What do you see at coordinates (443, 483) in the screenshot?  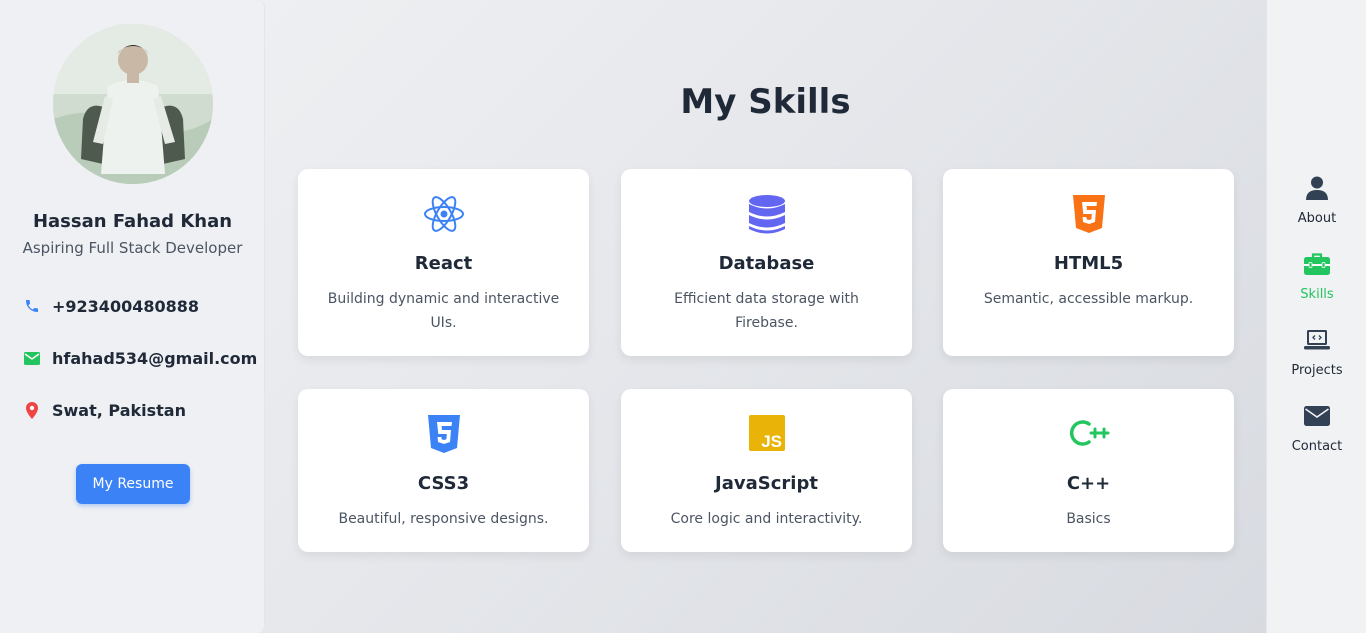 I see `skill-name: CSS3` at bounding box center [443, 483].